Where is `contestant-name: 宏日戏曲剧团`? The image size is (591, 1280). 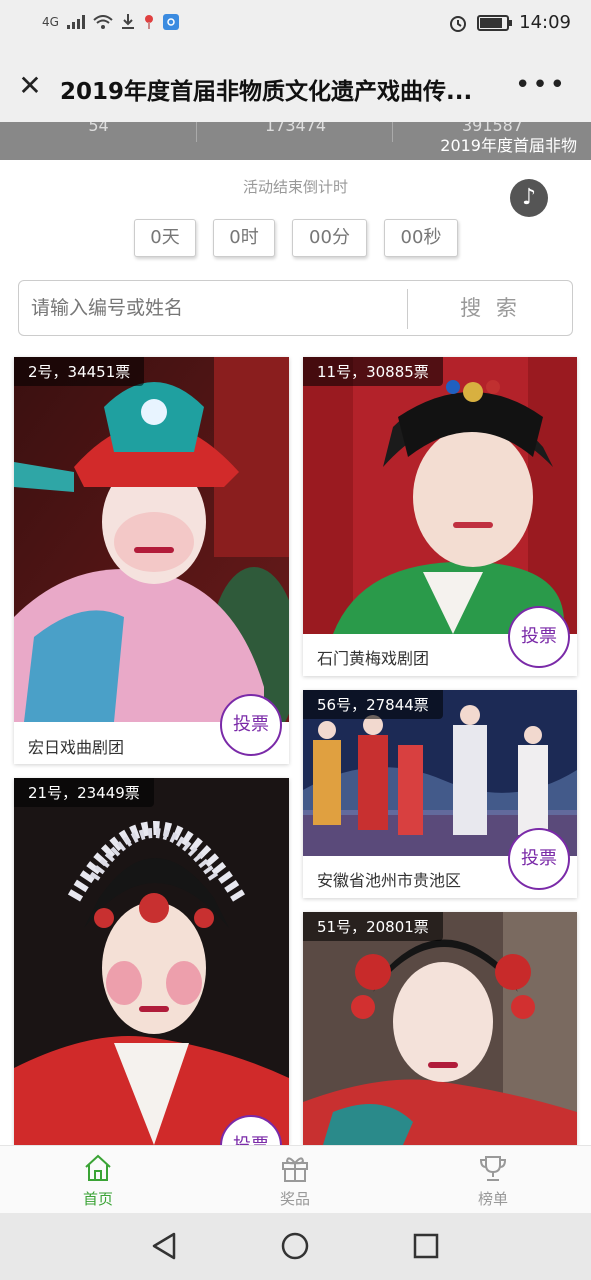 contestant-name: 宏日戏曲剧团 is located at coordinates (76, 747).